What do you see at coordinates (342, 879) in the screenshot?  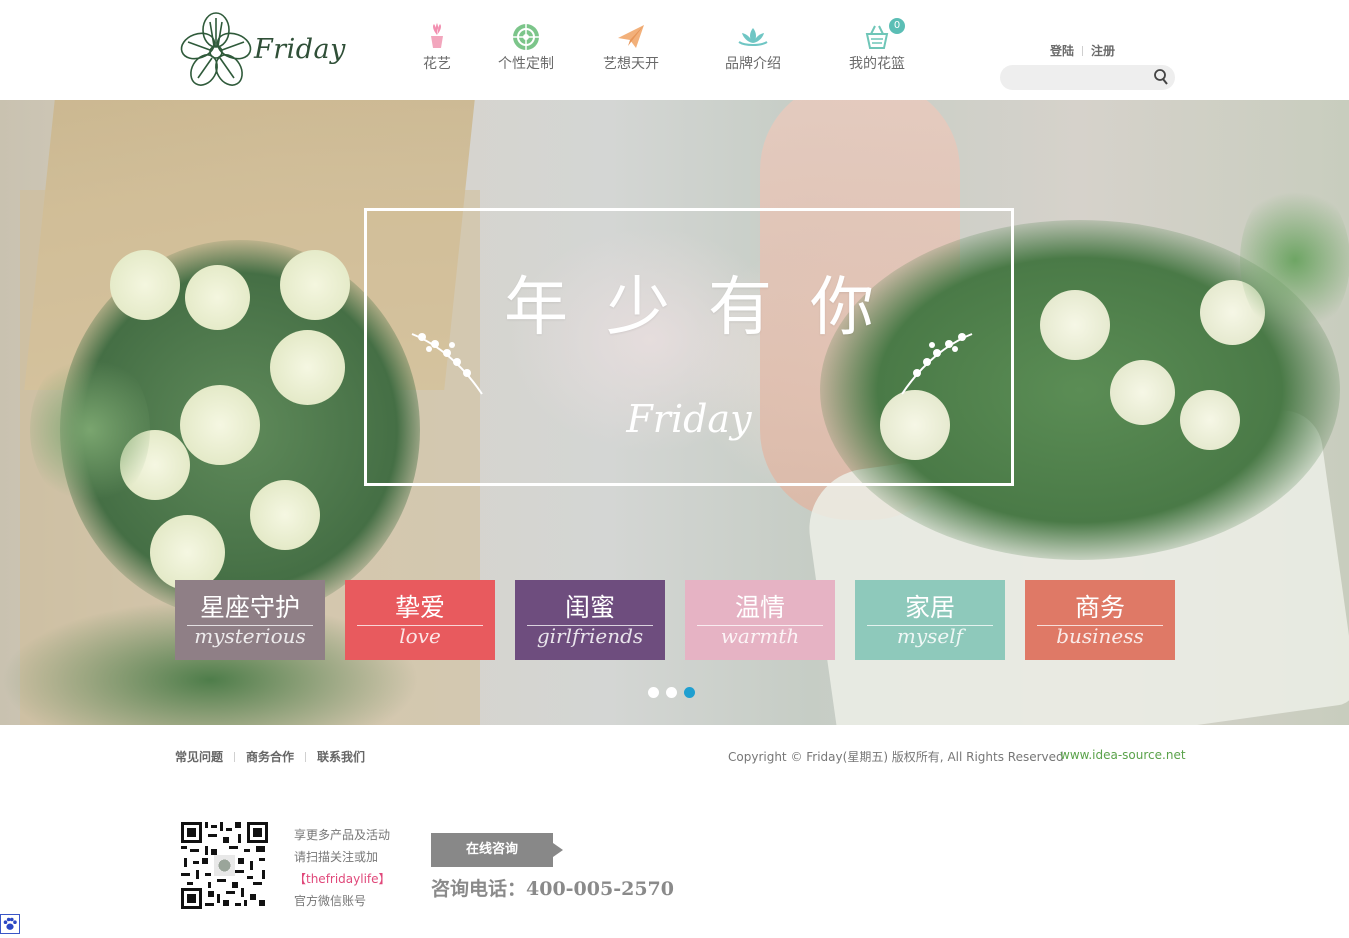 I see `wechat-account: 【thefridaylife】` at bounding box center [342, 879].